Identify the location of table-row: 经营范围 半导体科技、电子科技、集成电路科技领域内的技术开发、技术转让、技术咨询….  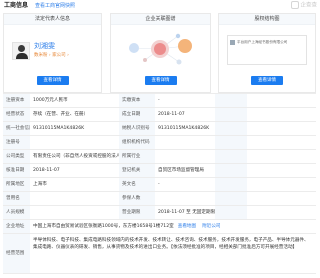
(159, 254).